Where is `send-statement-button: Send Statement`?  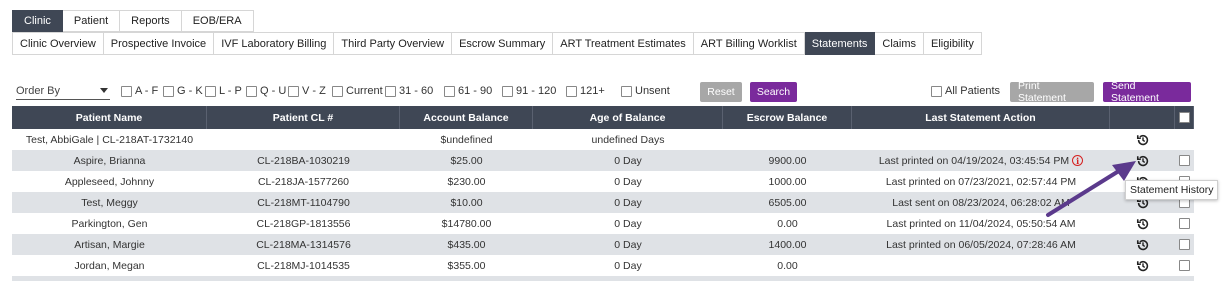 send-statement-button: Send Statement is located at coordinates (1147, 92).